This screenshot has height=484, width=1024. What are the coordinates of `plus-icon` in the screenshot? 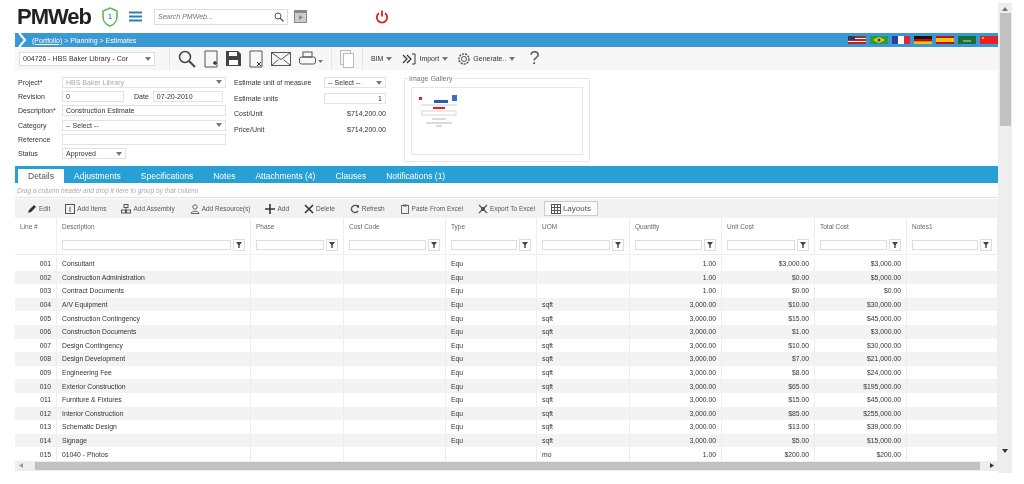 It's located at (270, 208).